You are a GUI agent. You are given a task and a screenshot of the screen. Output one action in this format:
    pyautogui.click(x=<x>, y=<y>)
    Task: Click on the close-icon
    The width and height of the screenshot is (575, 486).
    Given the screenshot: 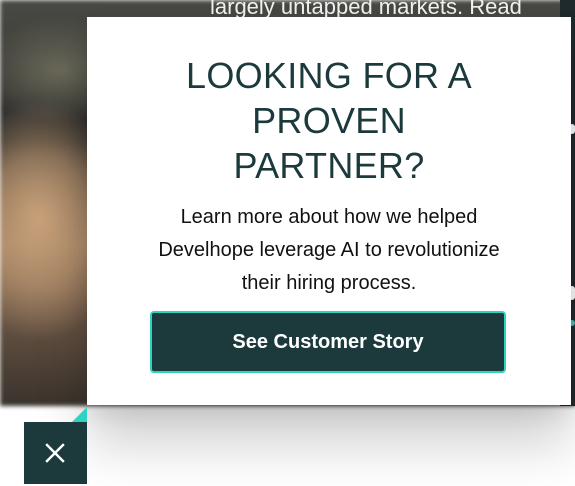 What is the action you would take?
    pyautogui.click(x=55, y=453)
    